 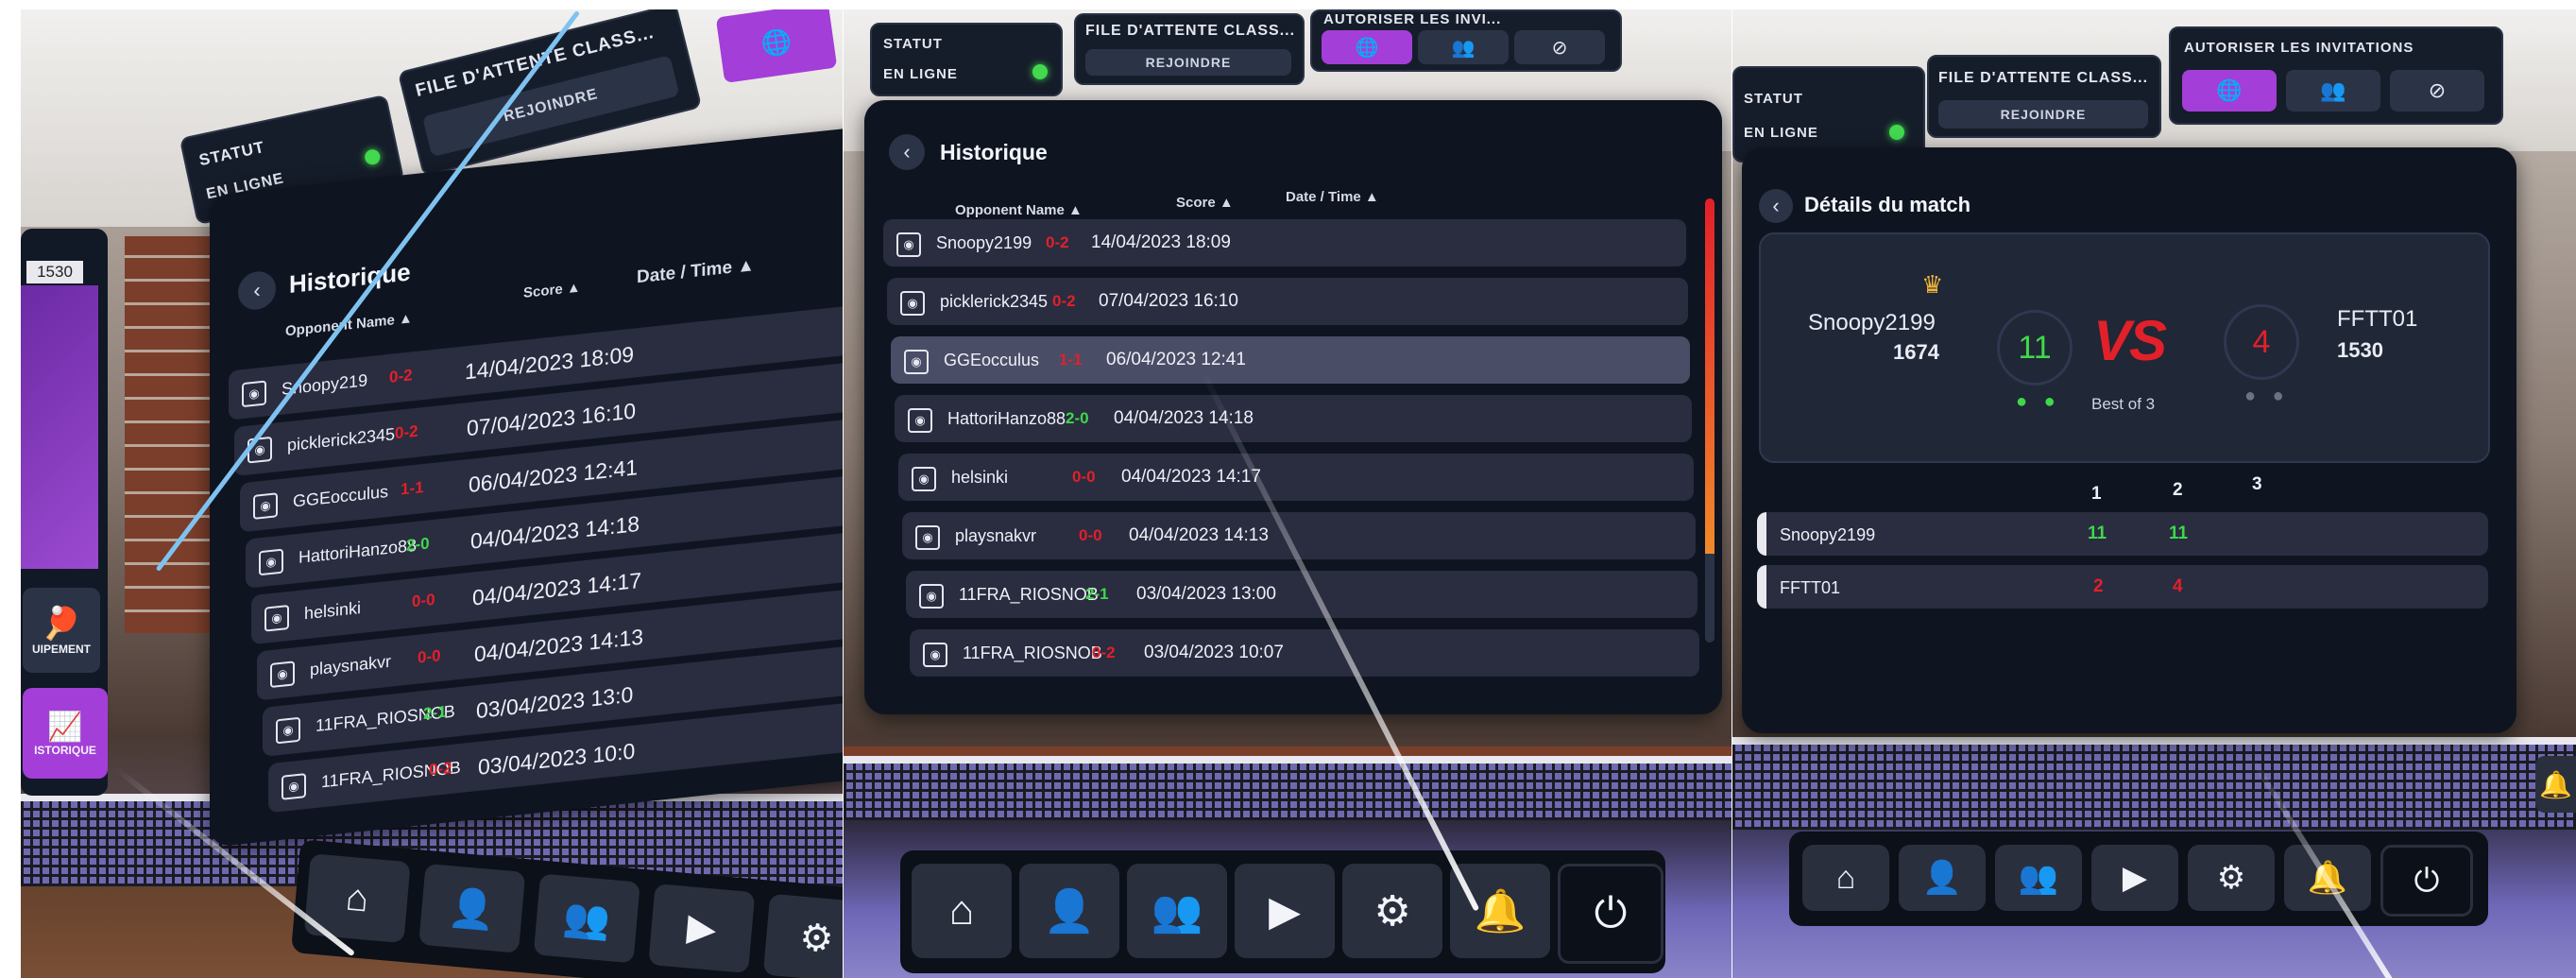 What do you see at coordinates (65, 750) in the screenshot?
I see `history-menu-label: ISTORIQUE` at bounding box center [65, 750].